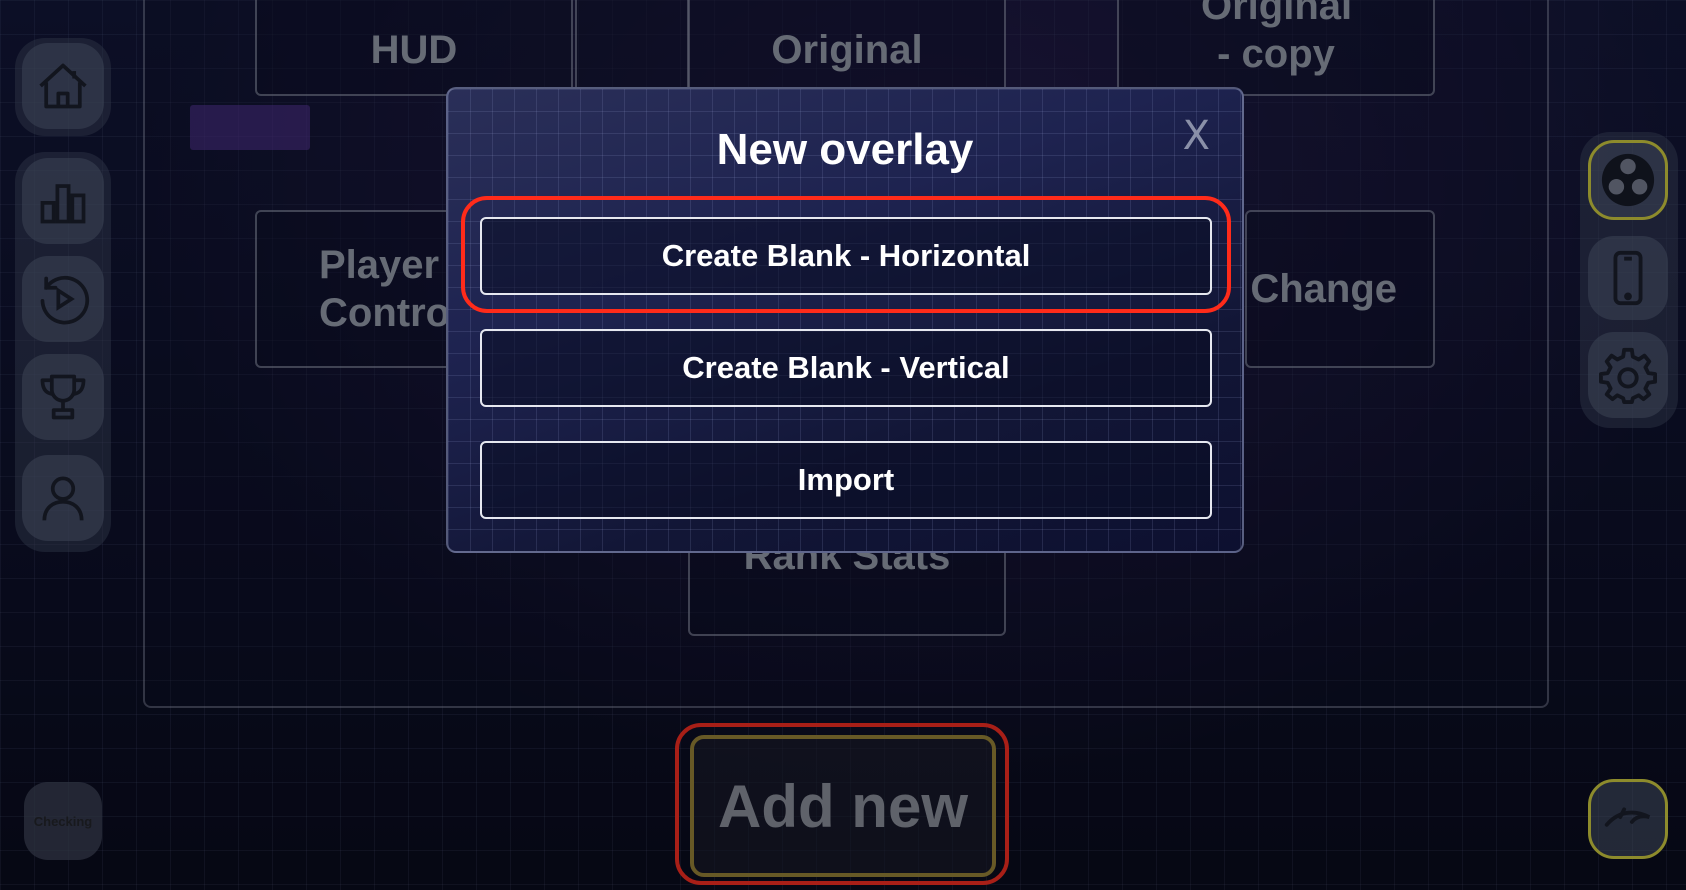 The height and width of the screenshot is (890, 1686). What do you see at coordinates (1196, 136) in the screenshot?
I see `close-button: X` at bounding box center [1196, 136].